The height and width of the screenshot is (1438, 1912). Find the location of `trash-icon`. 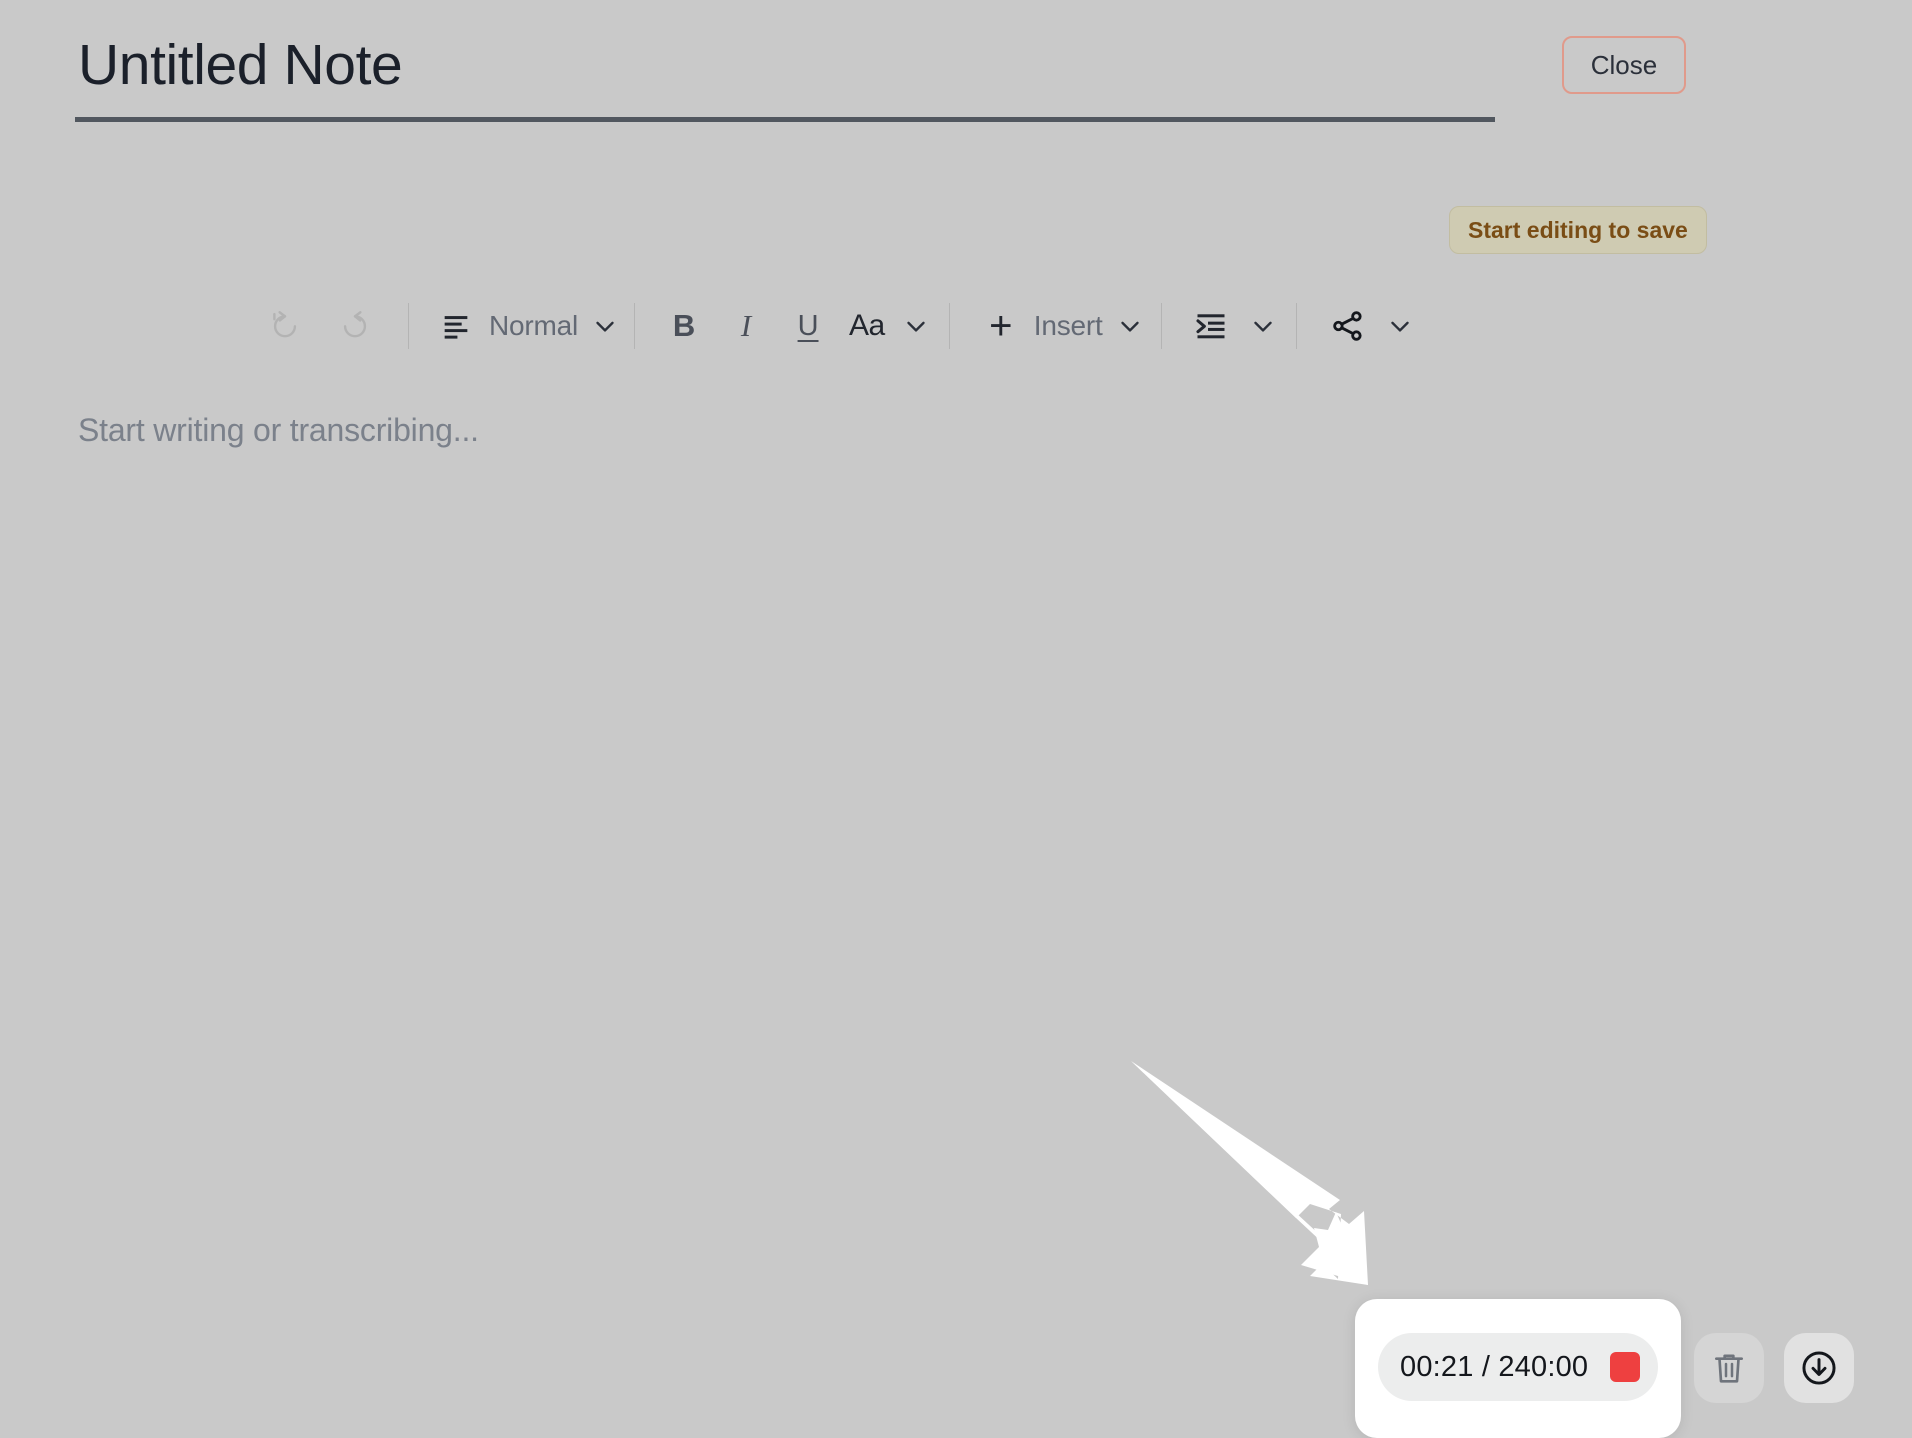

trash-icon is located at coordinates (1729, 1368).